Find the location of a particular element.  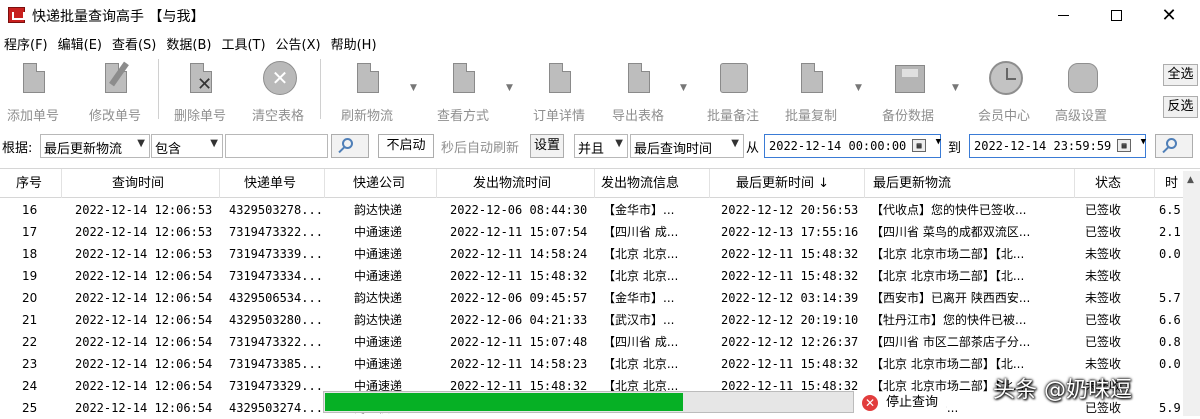

column-header-last-update-time: 最后更新时间 ↓ is located at coordinates (787, 183).